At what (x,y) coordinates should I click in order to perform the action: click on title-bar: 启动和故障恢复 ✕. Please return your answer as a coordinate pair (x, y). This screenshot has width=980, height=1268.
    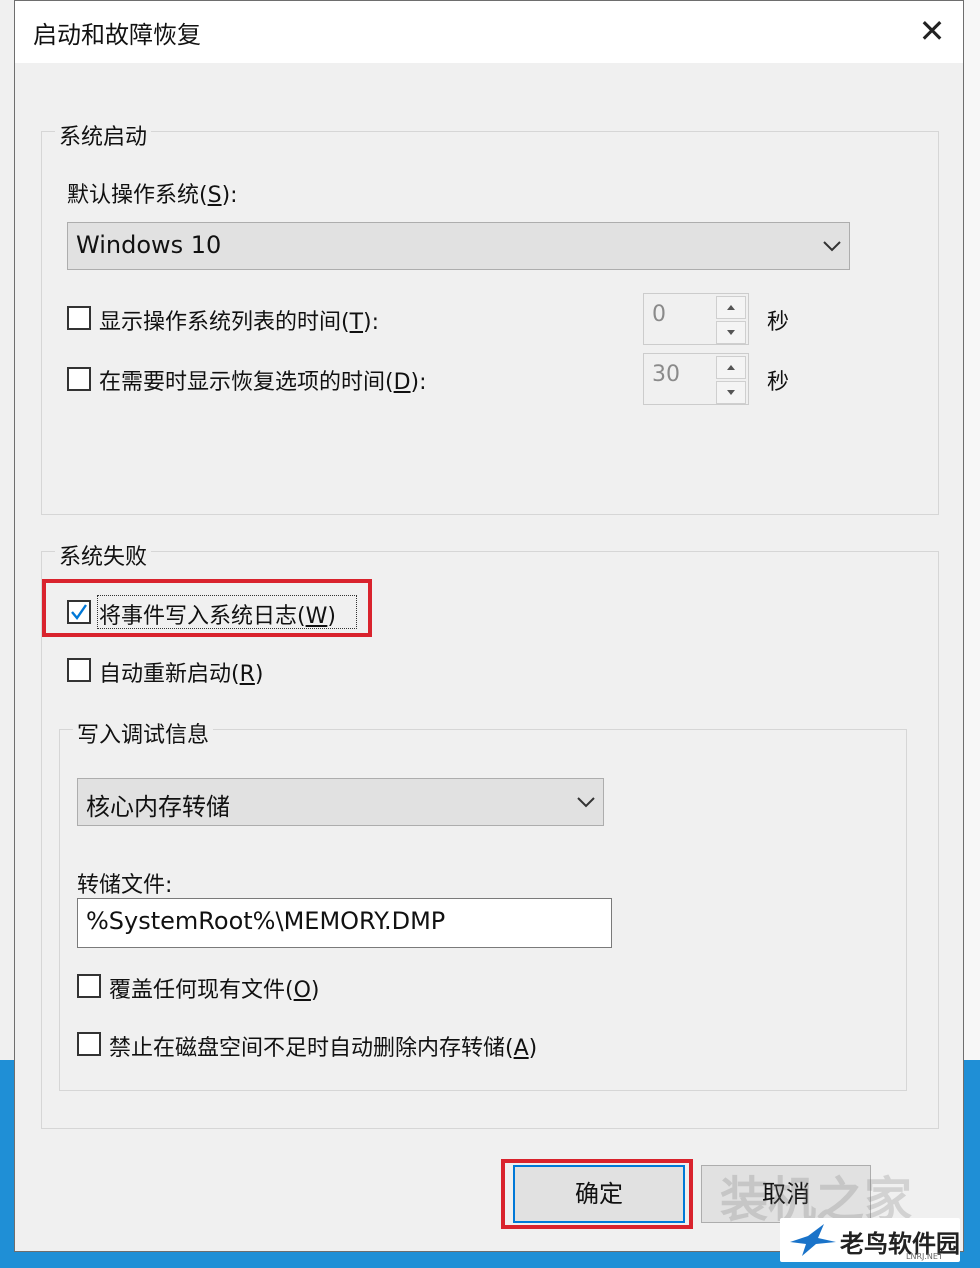
    Looking at the image, I should click on (489, 32).